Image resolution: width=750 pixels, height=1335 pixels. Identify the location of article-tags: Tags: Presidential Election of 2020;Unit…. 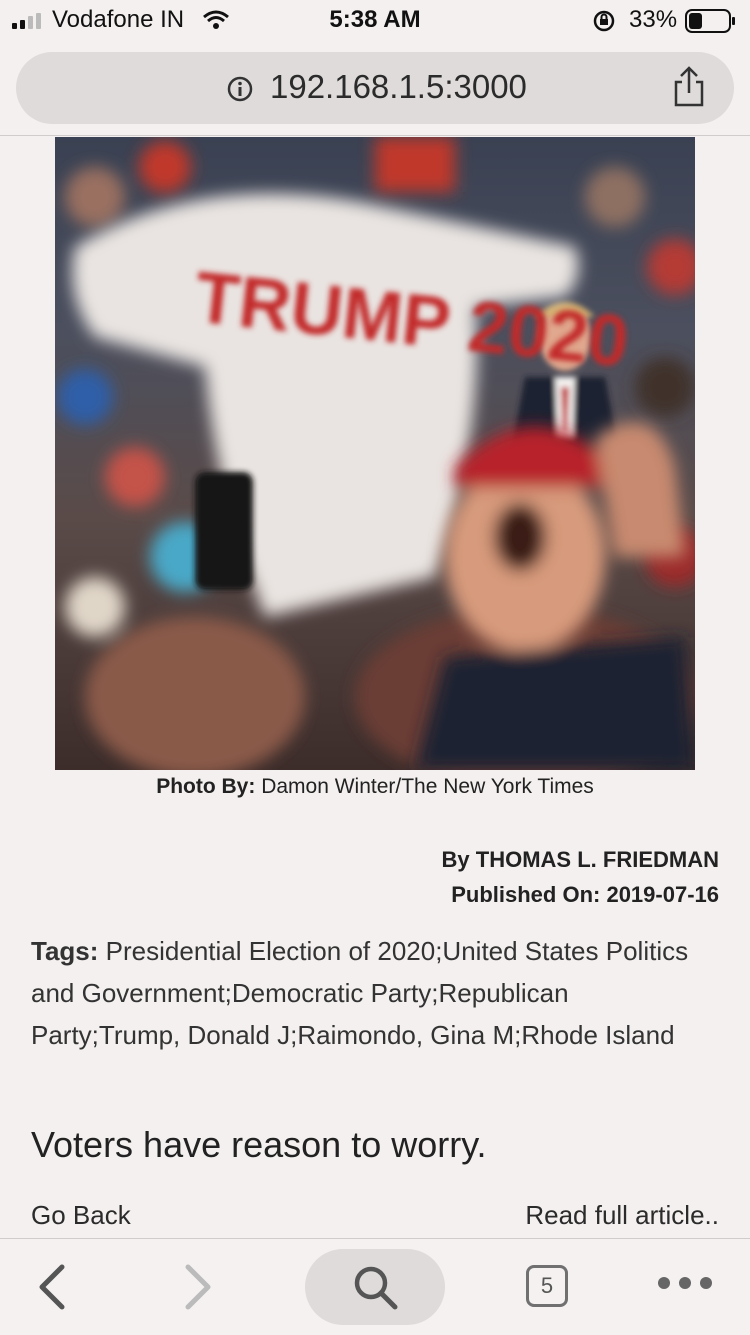
(366, 993).